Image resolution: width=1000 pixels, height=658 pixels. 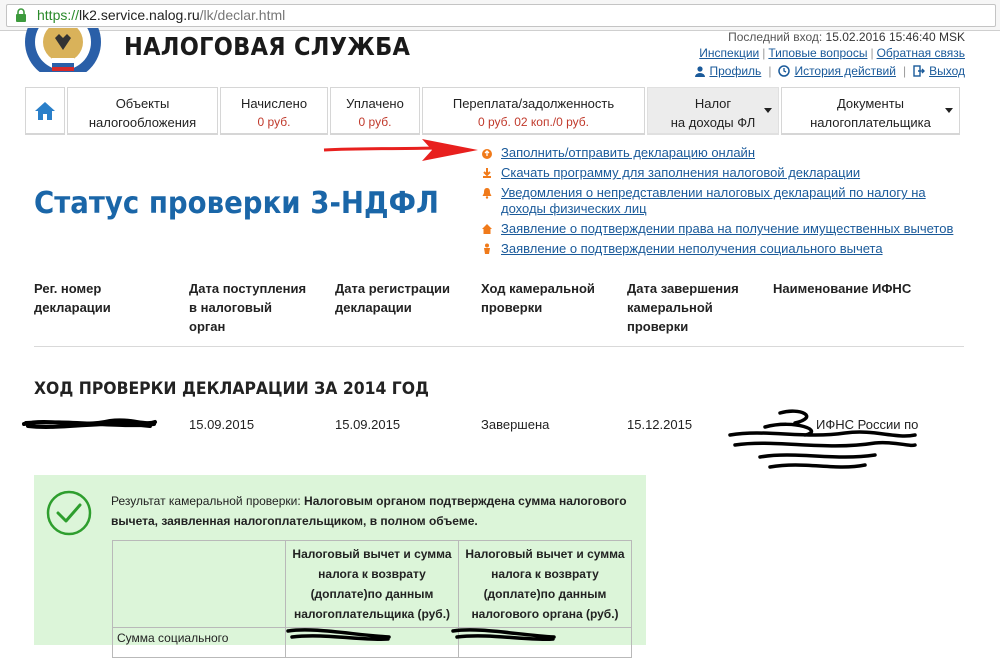 I want to click on last-login-value: 15.02.2016 15:46:40 MSK, so click(x=895, y=37).